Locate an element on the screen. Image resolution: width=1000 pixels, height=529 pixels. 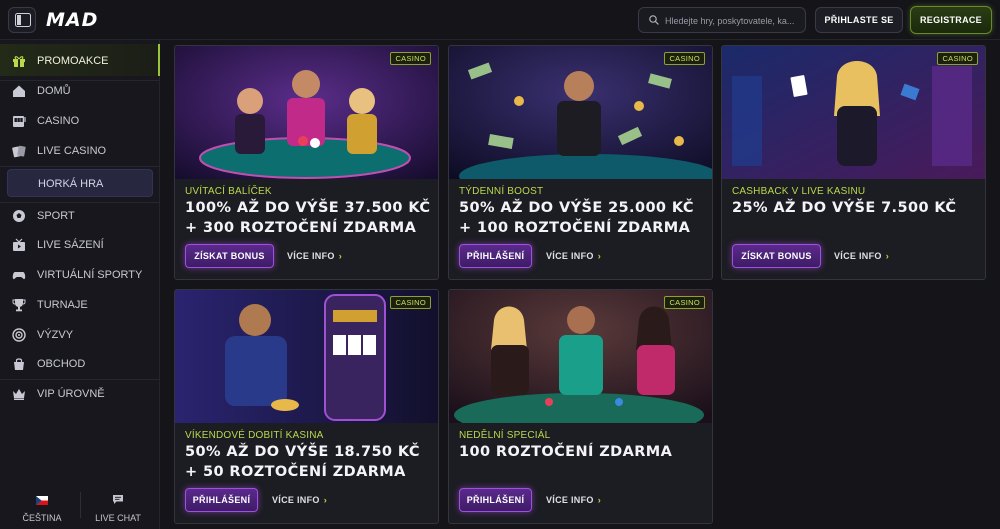
trophy-icon is located at coordinates (19, 305).